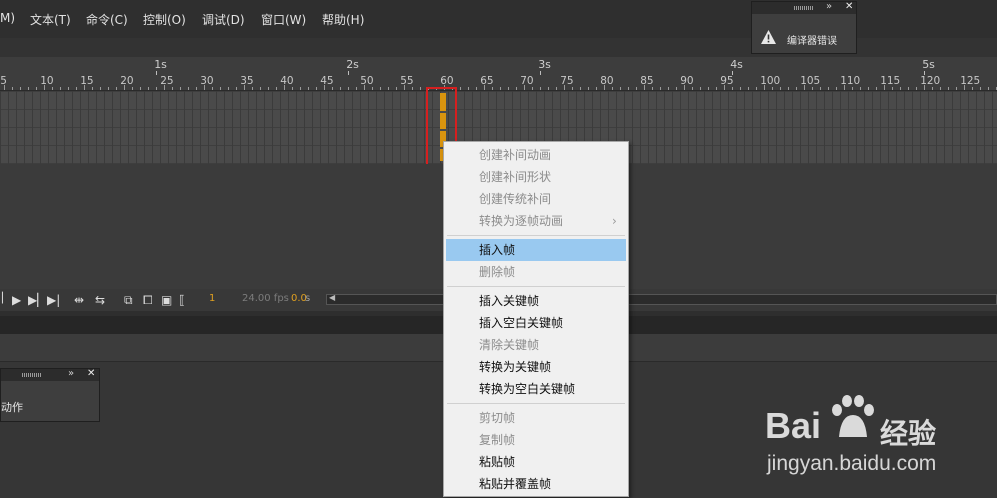  What do you see at coordinates (853, 416) in the screenshot?
I see `paw-logo-icon` at bounding box center [853, 416].